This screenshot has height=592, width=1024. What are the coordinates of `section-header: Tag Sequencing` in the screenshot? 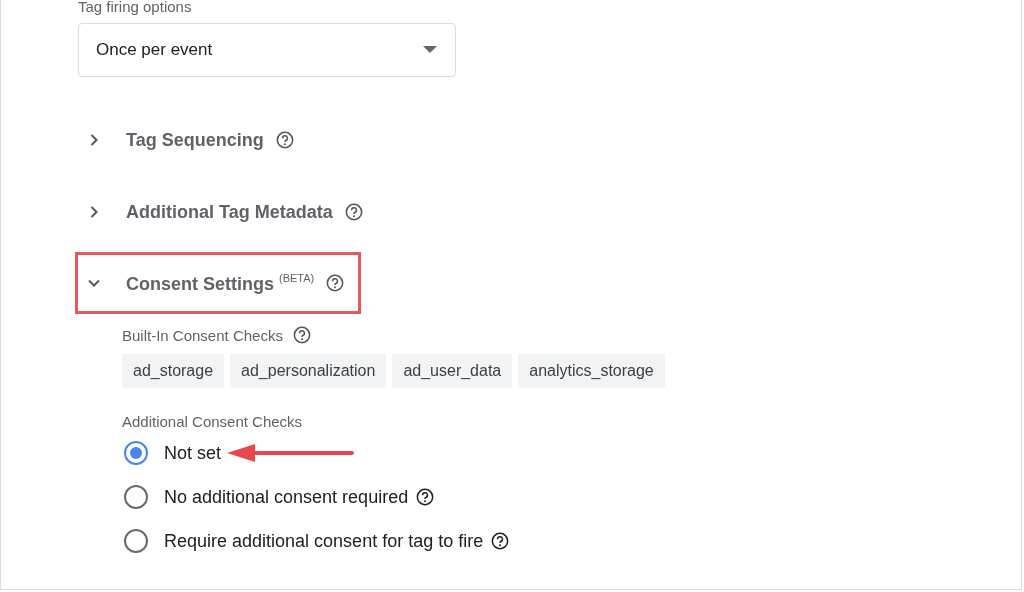 It's located at (193, 140).